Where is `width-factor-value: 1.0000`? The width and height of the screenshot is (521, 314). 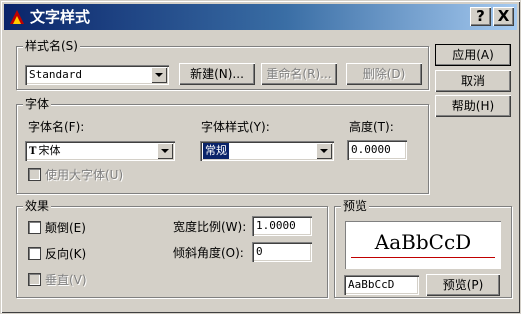 width-factor-value: 1.0000 is located at coordinates (276, 225).